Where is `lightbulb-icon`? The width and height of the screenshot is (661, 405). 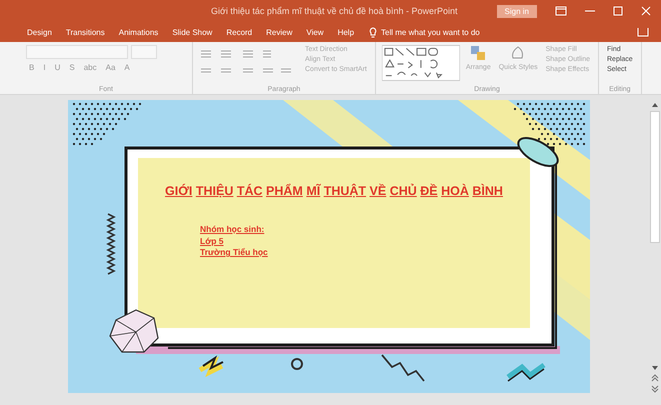 lightbulb-icon is located at coordinates (373, 32).